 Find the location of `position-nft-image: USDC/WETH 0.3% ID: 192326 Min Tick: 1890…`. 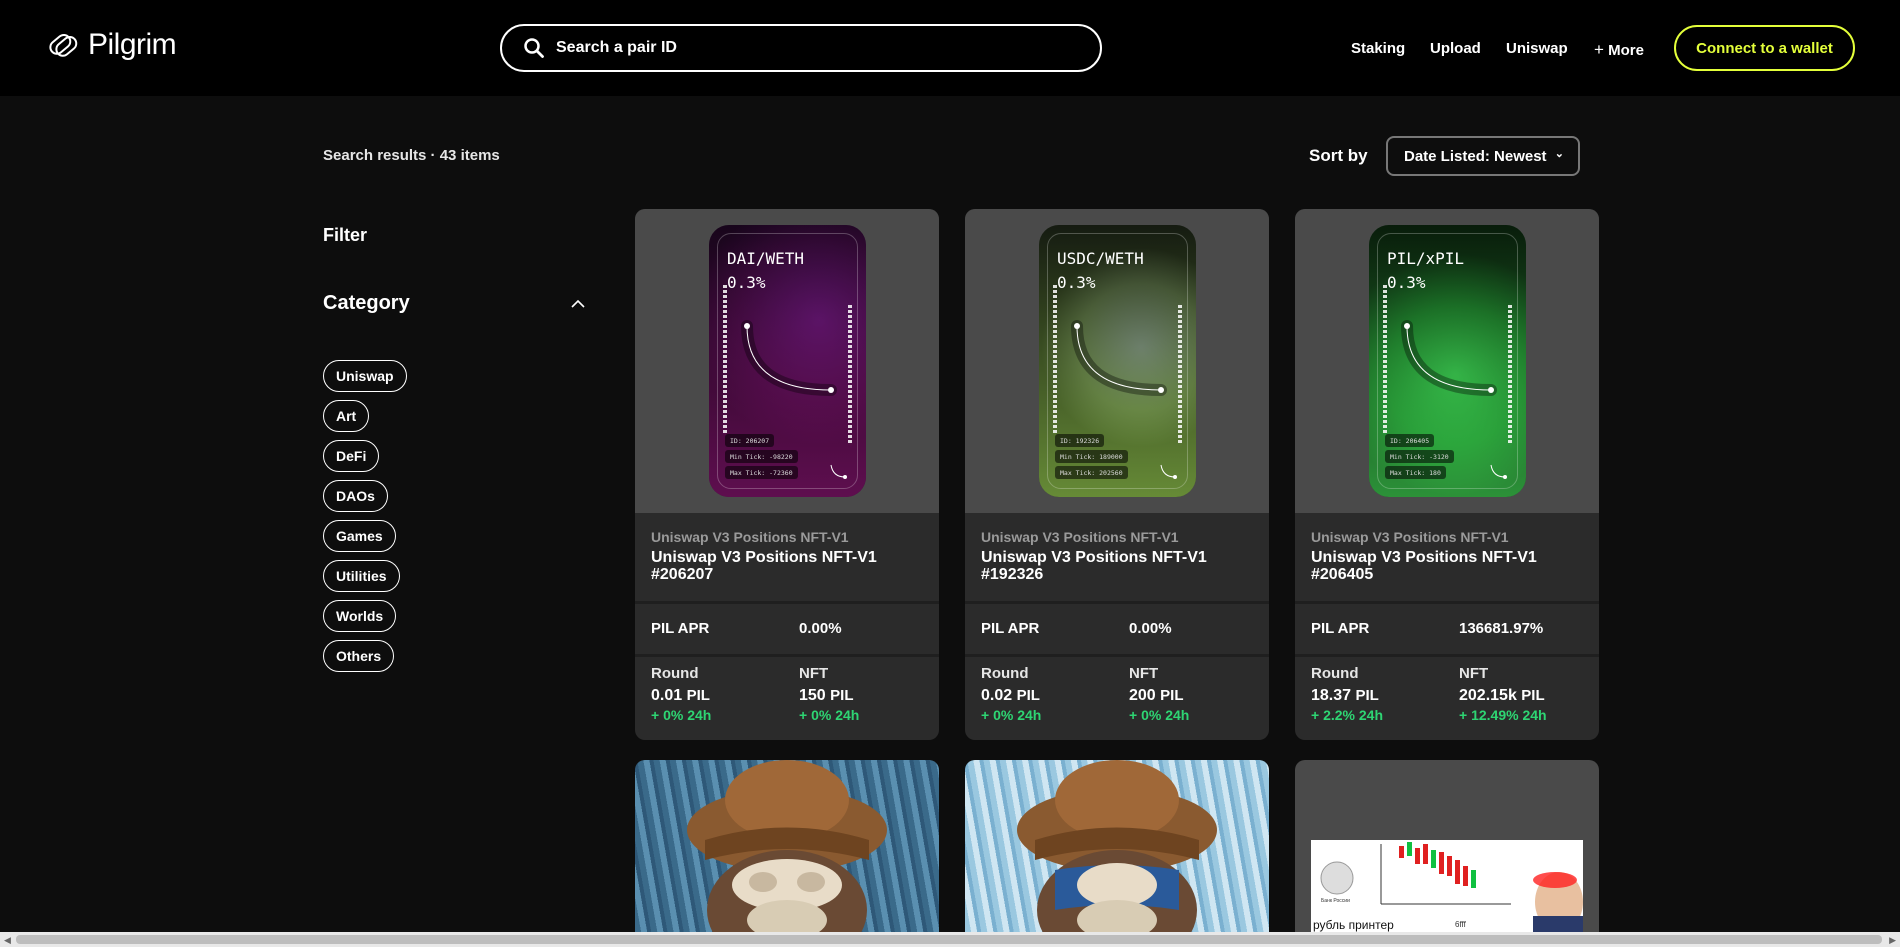

position-nft-image: USDC/WETH 0.3% ID: 192326 Min Tick: 1890… is located at coordinates (1117, 361).